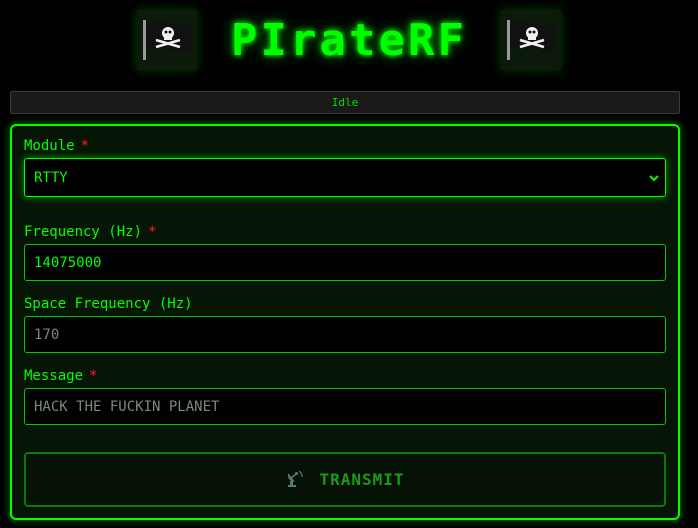 The width and height of the screenshot is (698, 528). I want to click on module-select: RTTY, so click(345, 177).